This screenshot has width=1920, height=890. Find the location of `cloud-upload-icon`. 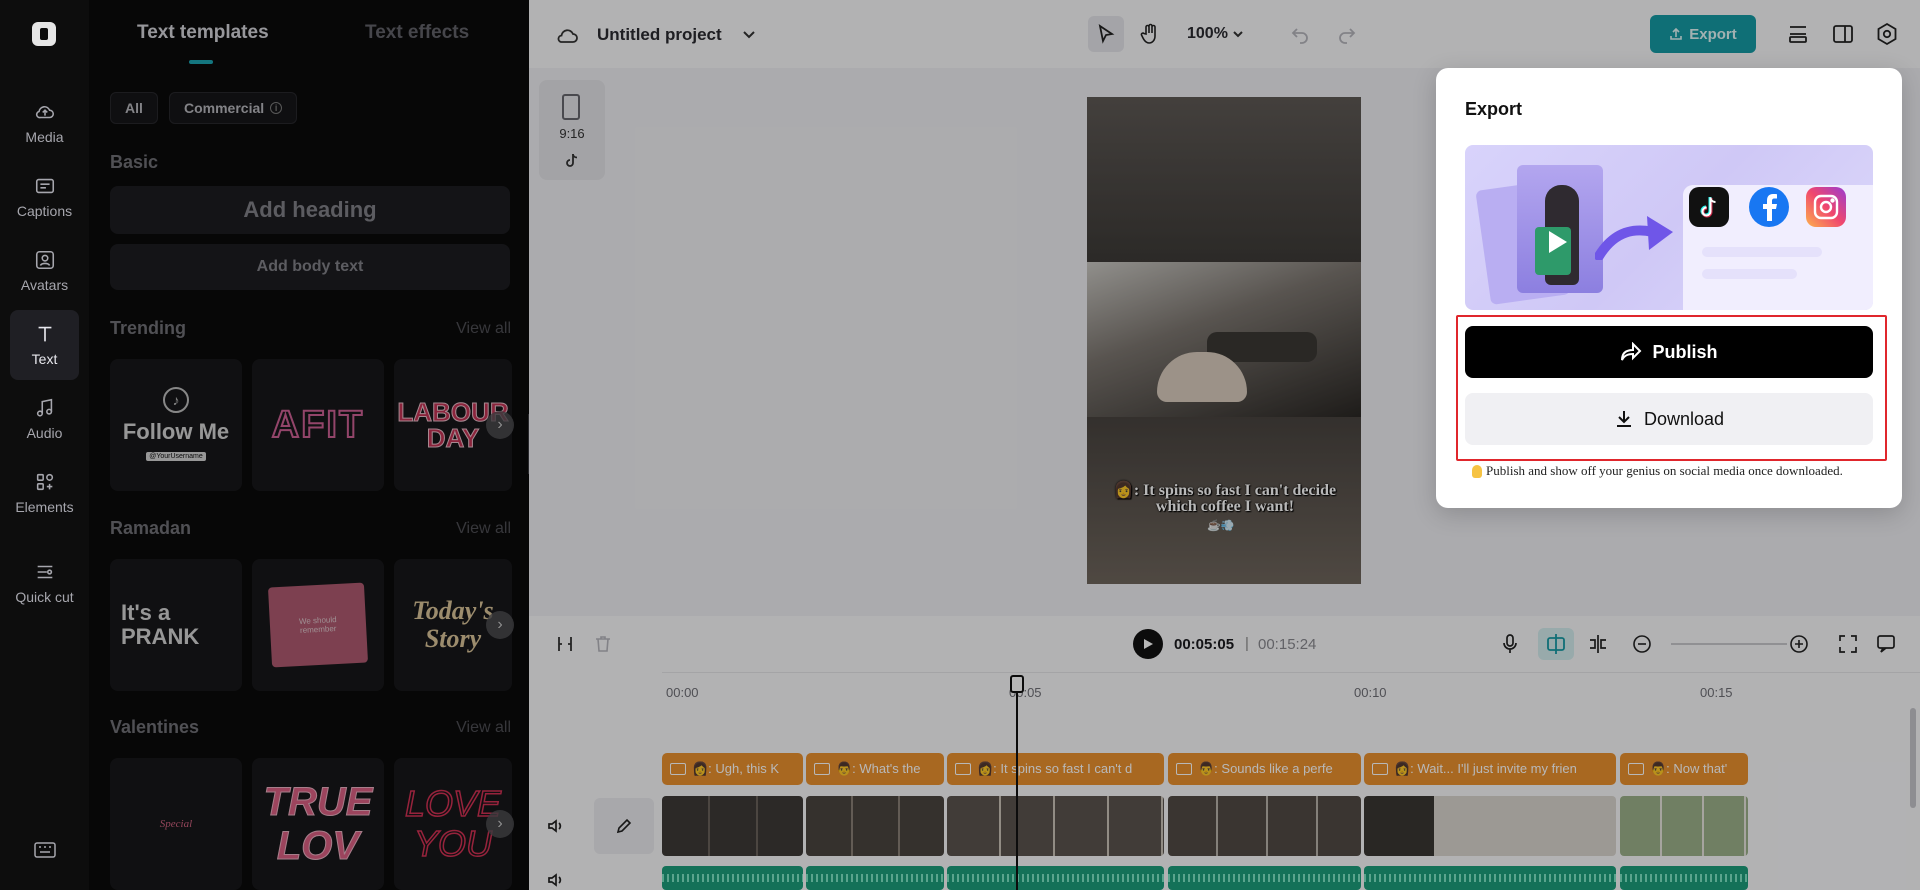

cloud-upload-icon is located at coordinates (44, 111).